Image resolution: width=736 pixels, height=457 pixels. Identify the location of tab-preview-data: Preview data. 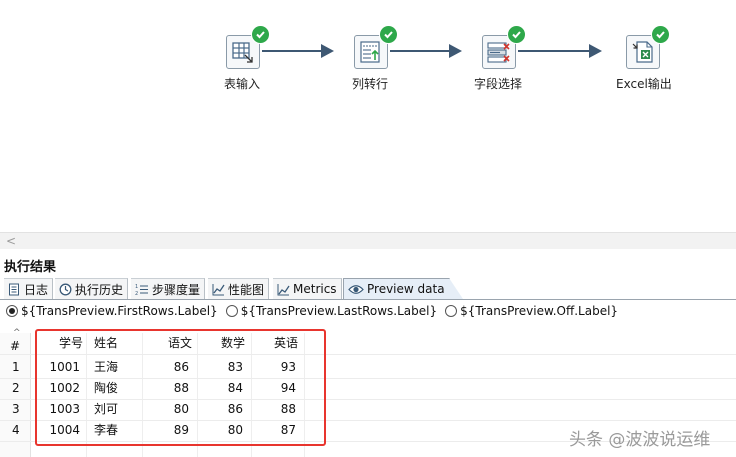
(403, 288).